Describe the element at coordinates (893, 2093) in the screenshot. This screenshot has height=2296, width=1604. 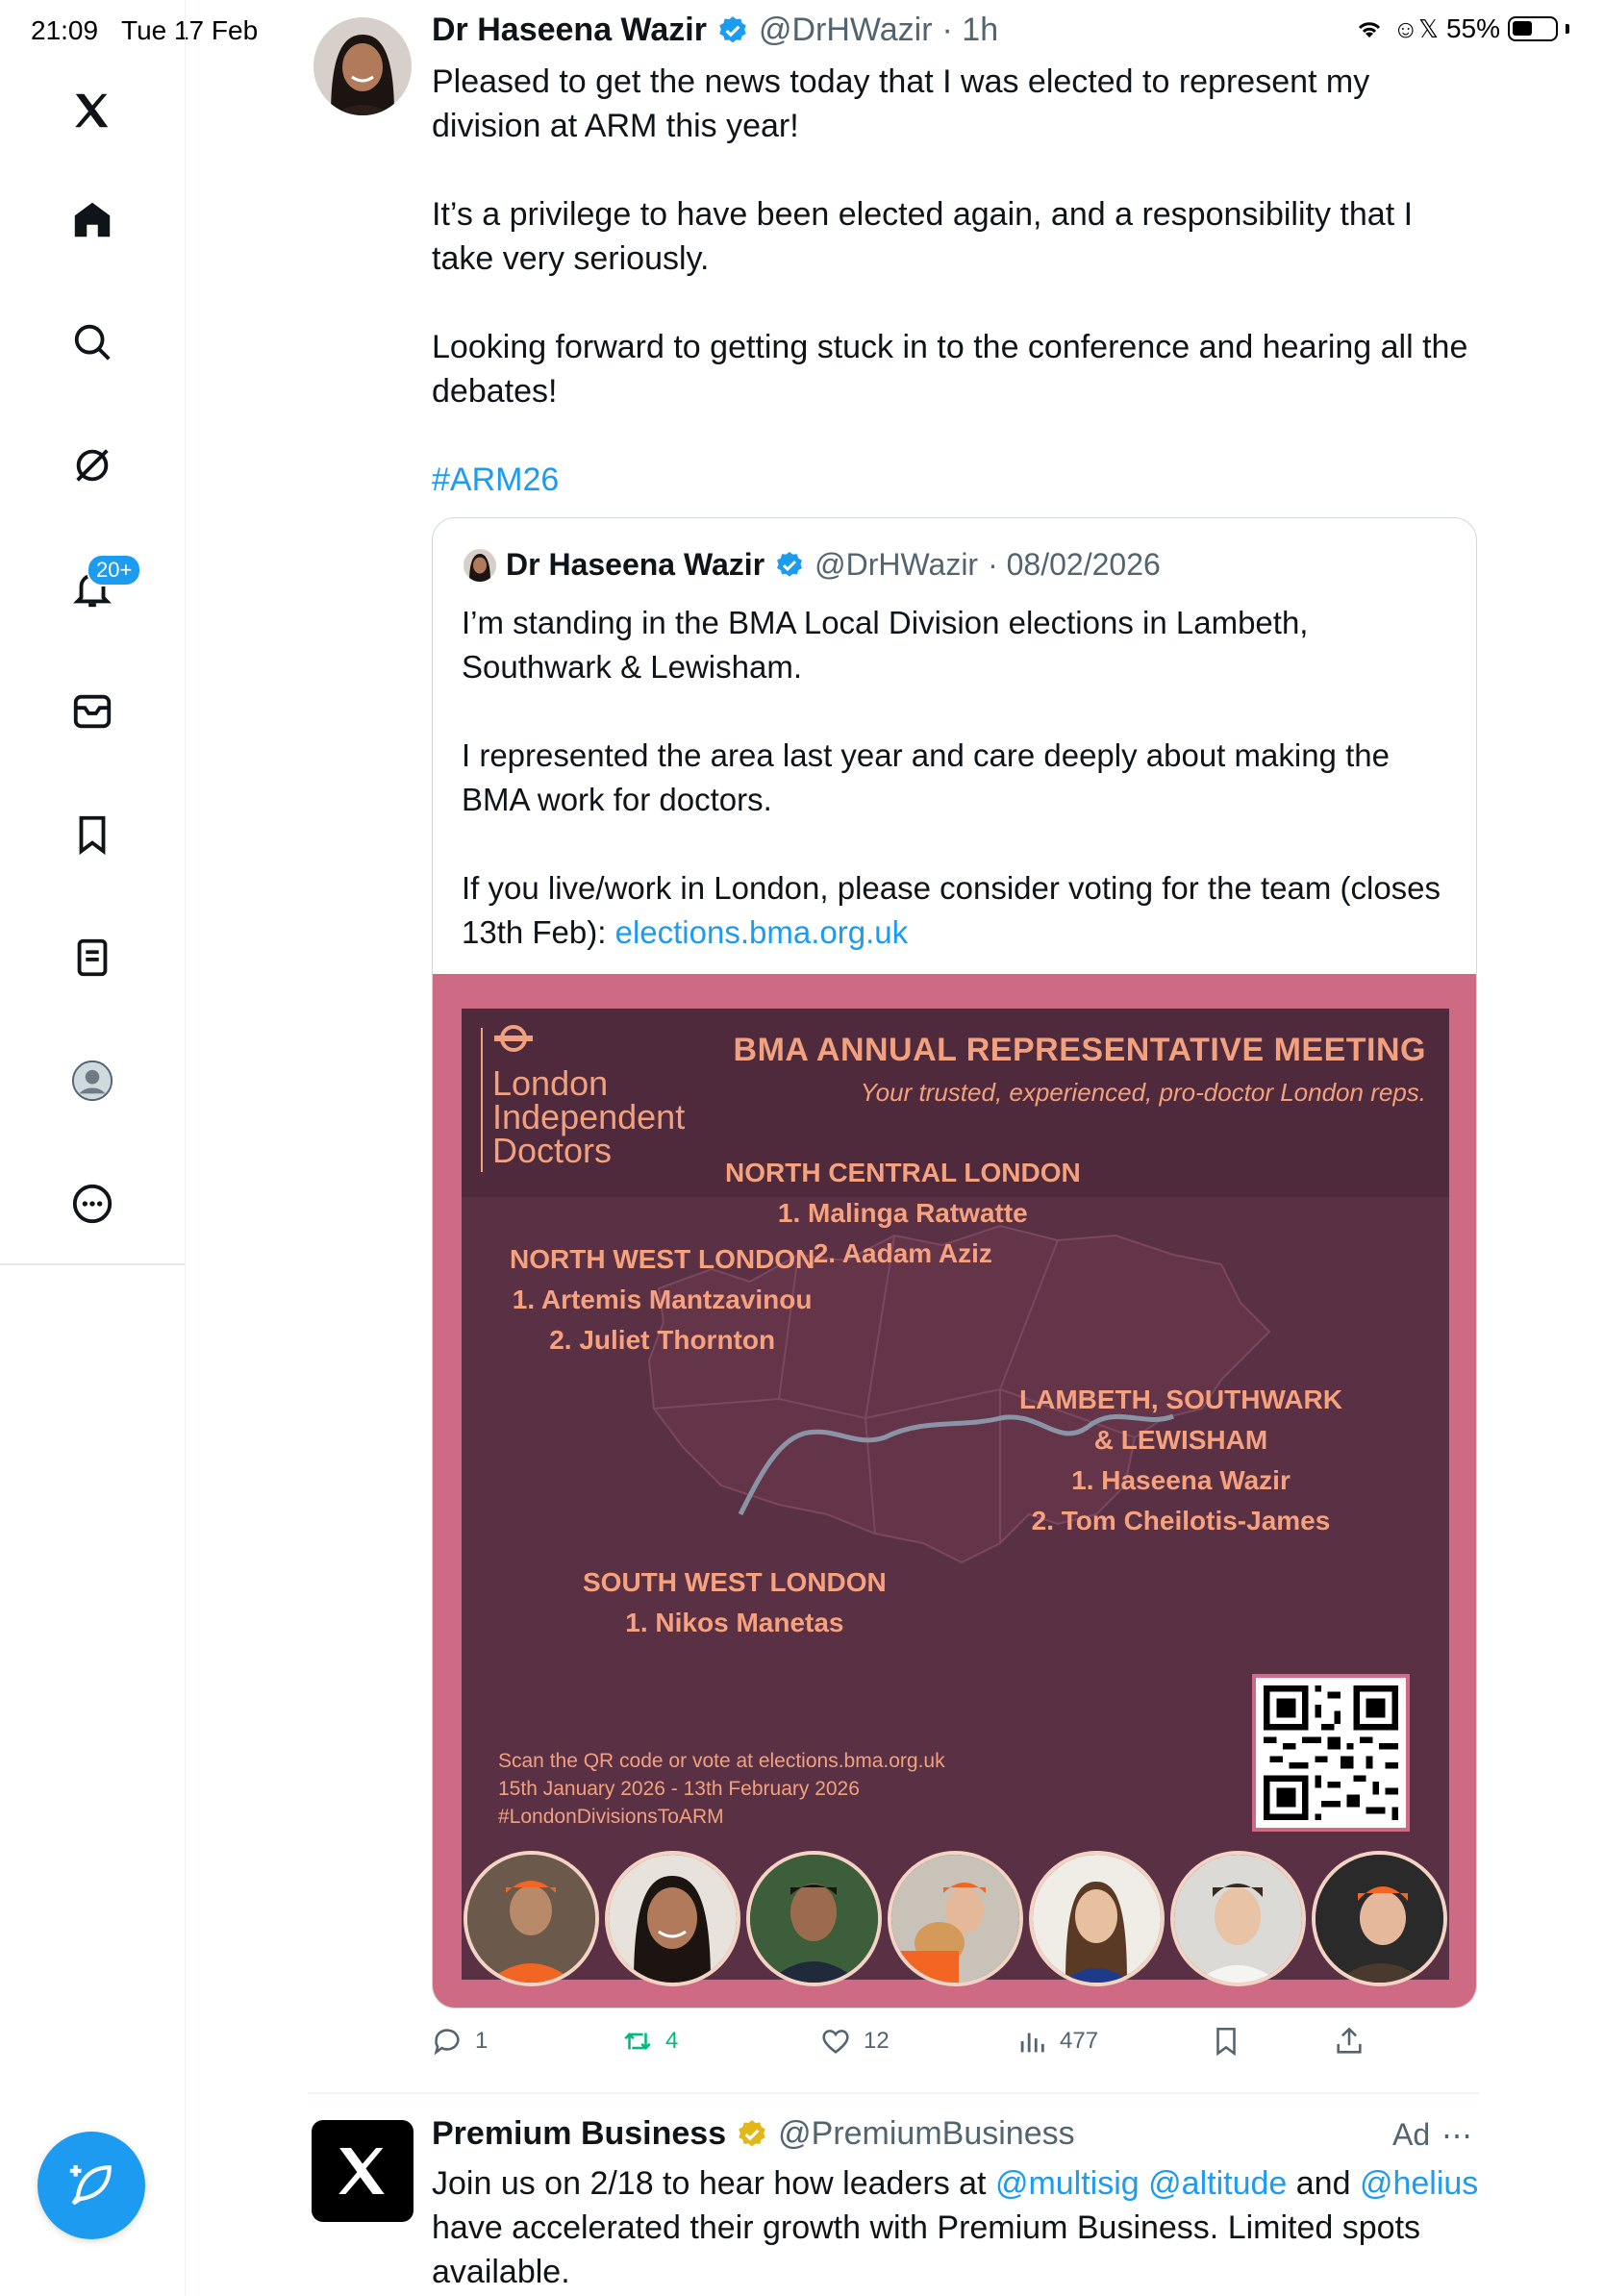
I see `post-separator` at that location.